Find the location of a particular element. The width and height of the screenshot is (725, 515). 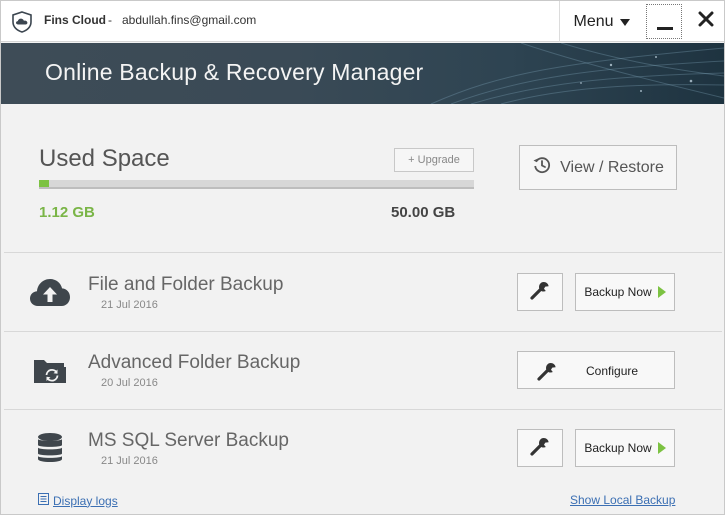

close-button is located at coordinates (705, 21).